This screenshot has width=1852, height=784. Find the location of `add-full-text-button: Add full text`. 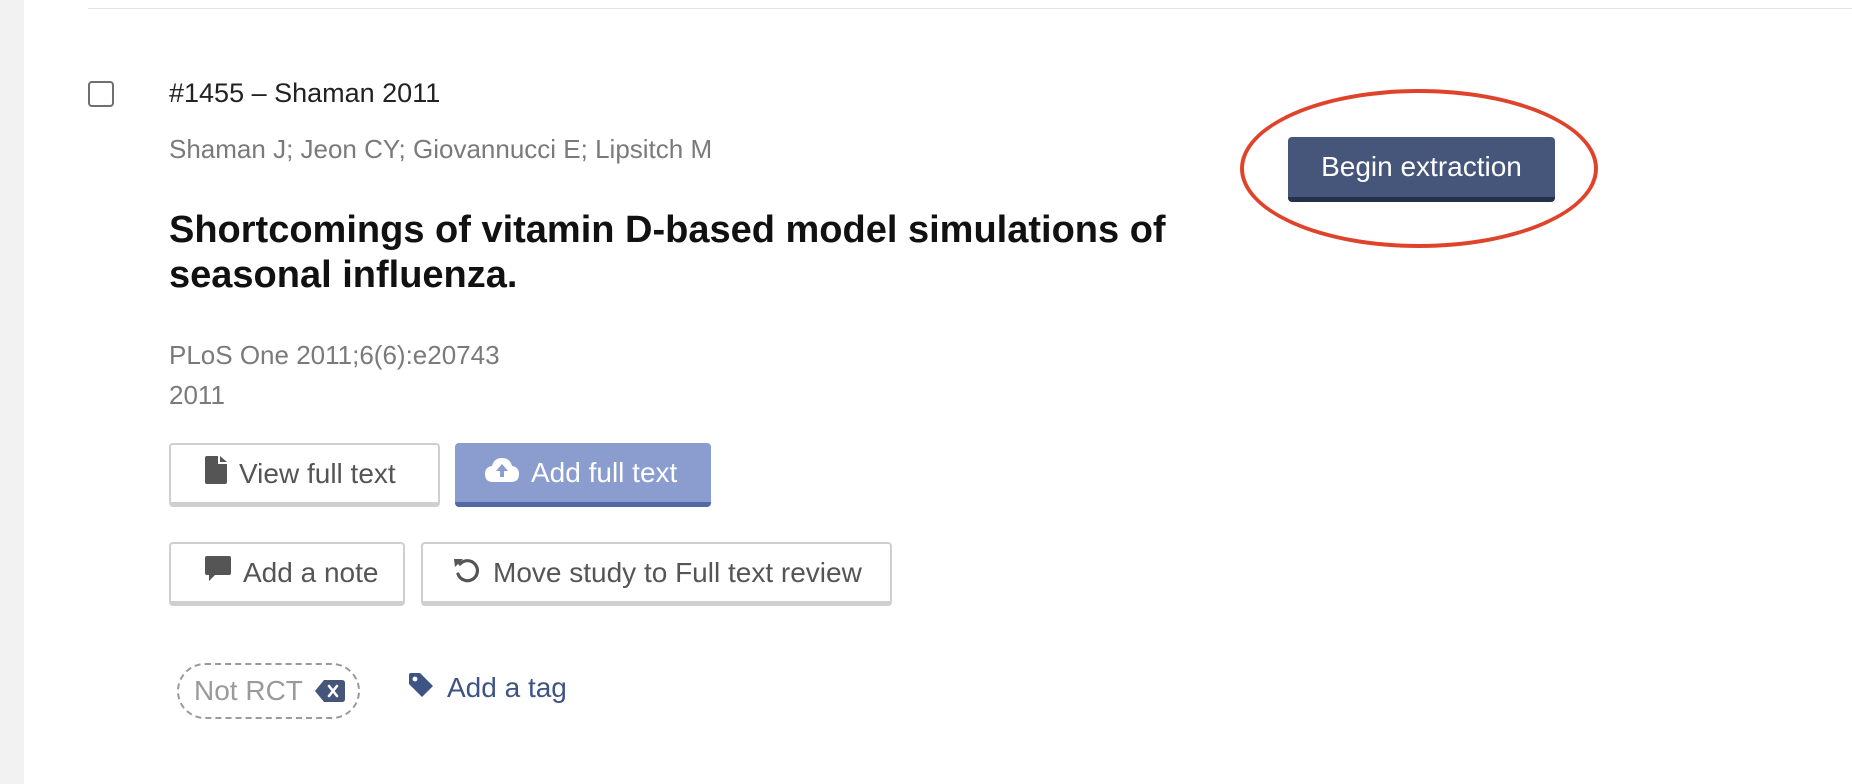

add-full-text-button: Add full text is located at coordinates (583, 475).